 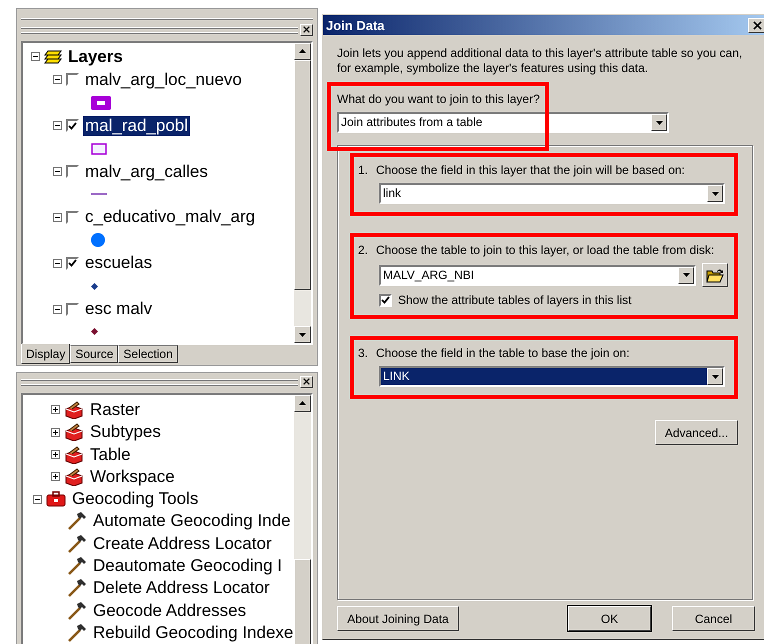 I want to click on layer-name: c_educativo_malv_arg, so click(x=170, y=217).